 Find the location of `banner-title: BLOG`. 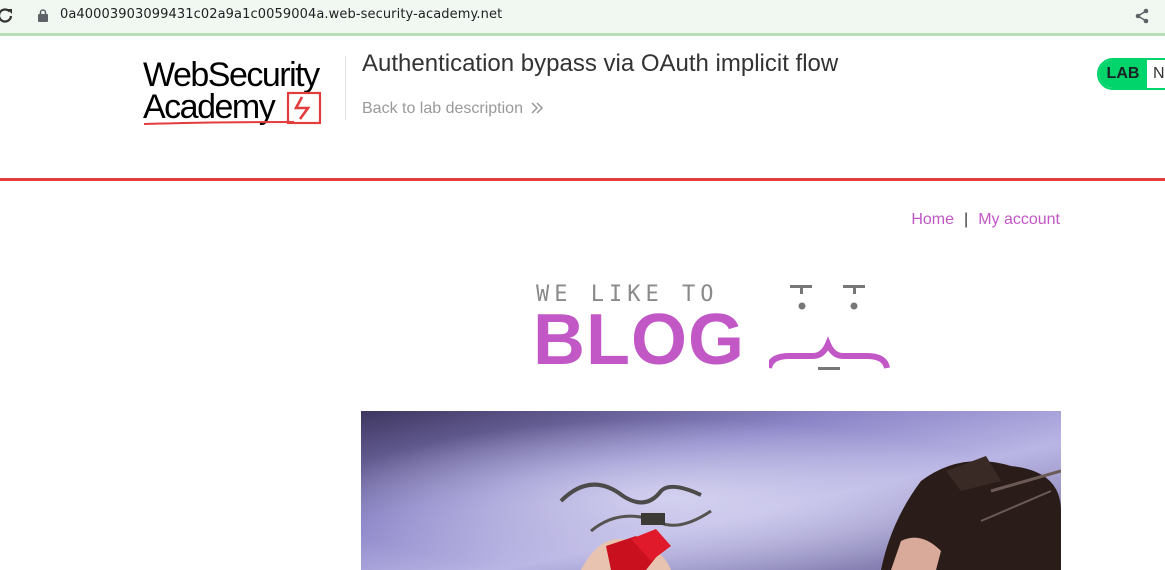

banner-title: BLOG is located at coordinates (639, 340).